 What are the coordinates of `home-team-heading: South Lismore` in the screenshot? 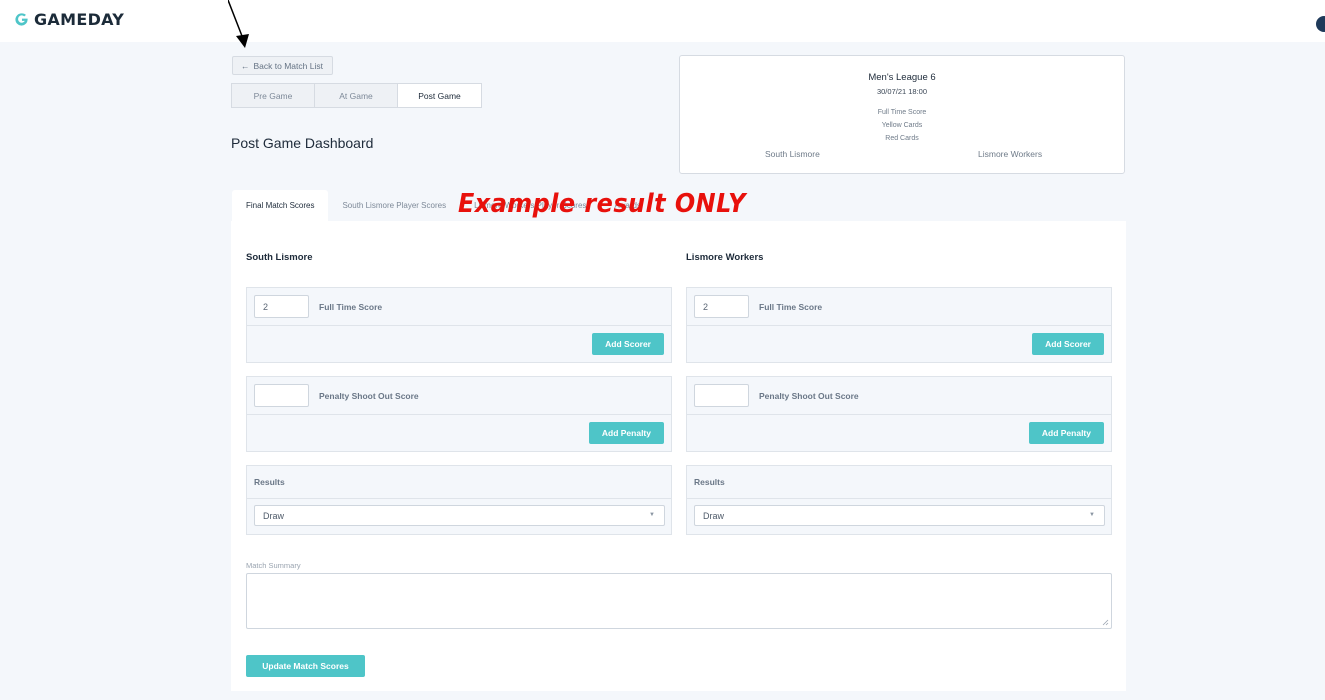 It's located at (279, 257).